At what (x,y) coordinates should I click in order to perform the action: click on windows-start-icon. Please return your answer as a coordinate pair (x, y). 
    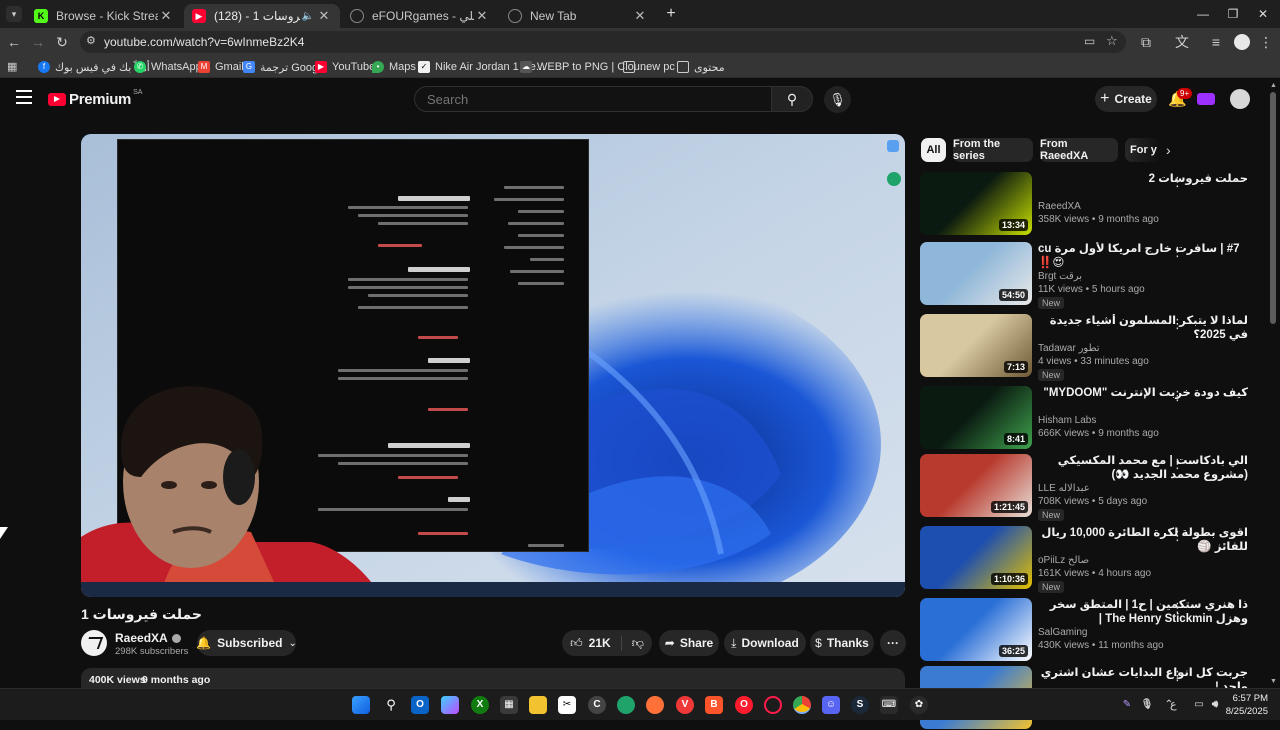
    Looking at the image, I should click on (361, 705).